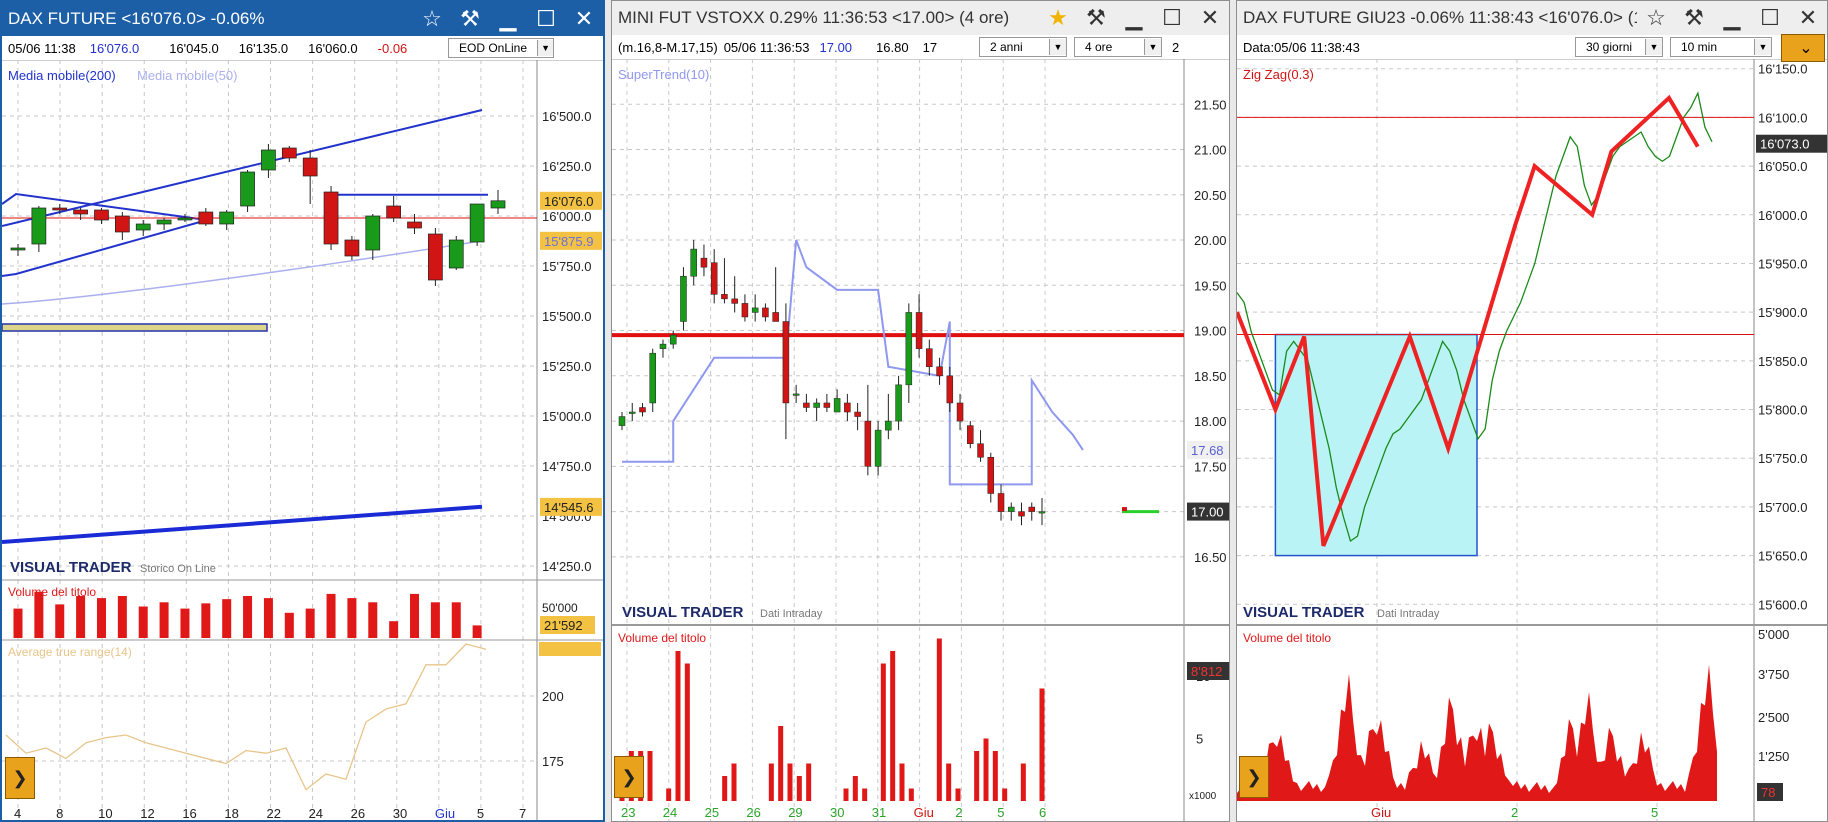  What do you see at coordinates (1784, 144) in the screenshot?
I see `price-badge: 16'073.0` at bounding box center [1784, 144].